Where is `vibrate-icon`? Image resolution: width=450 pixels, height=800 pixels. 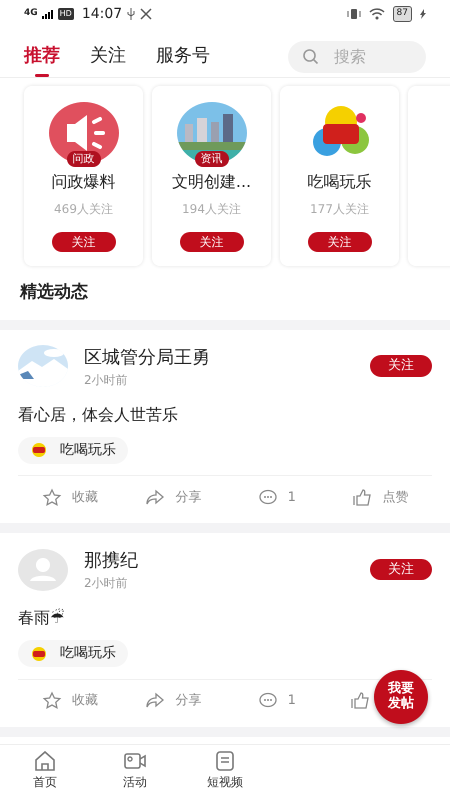
vibrate-icon is located at coordinates (353, 14).